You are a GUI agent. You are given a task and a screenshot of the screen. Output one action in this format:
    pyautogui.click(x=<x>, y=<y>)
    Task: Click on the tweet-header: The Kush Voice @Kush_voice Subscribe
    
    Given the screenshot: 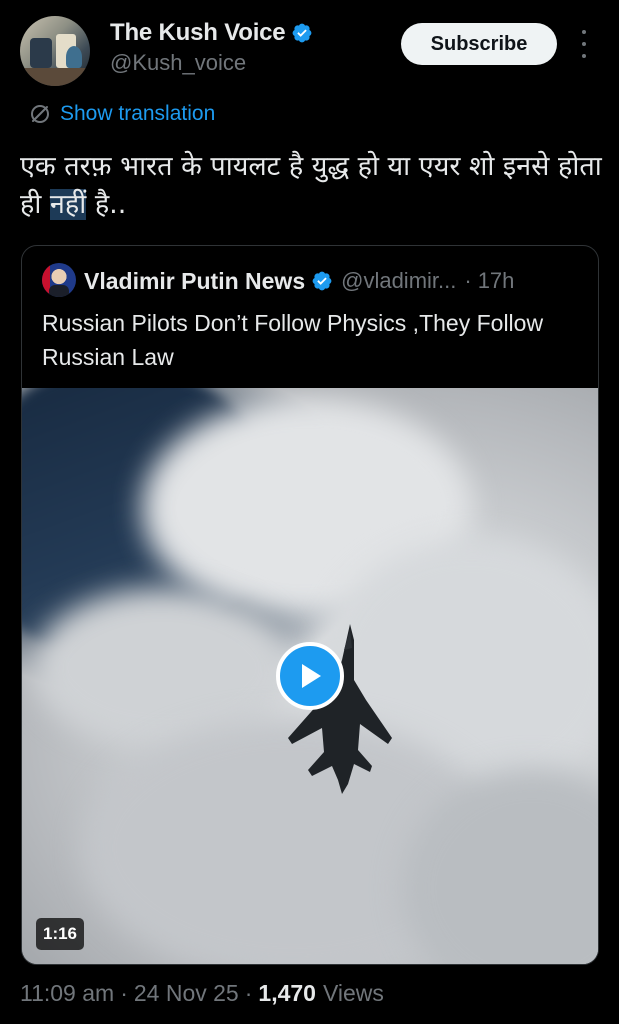 What is the action you would take?
    pyautogui.click(x=309, y=48)
    